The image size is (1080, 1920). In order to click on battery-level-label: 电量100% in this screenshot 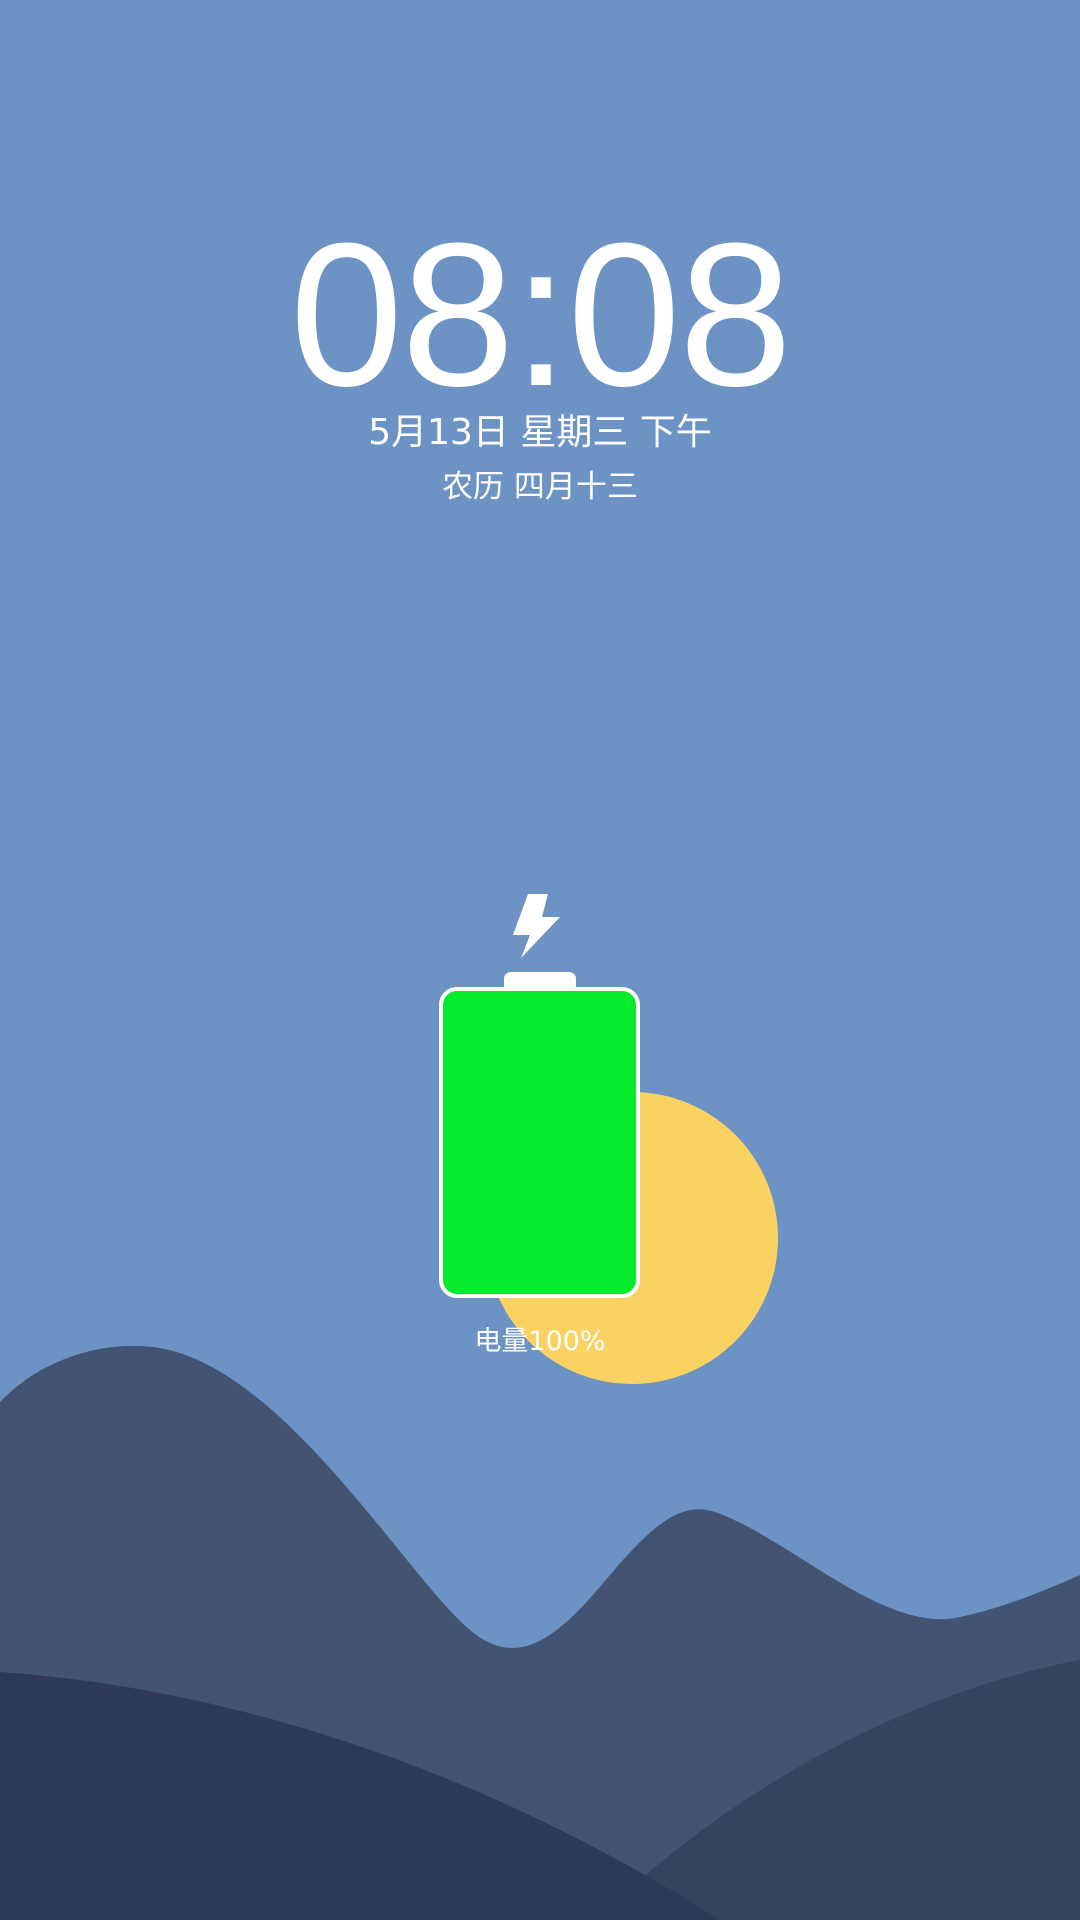, I will do `click(540, 1341)`.